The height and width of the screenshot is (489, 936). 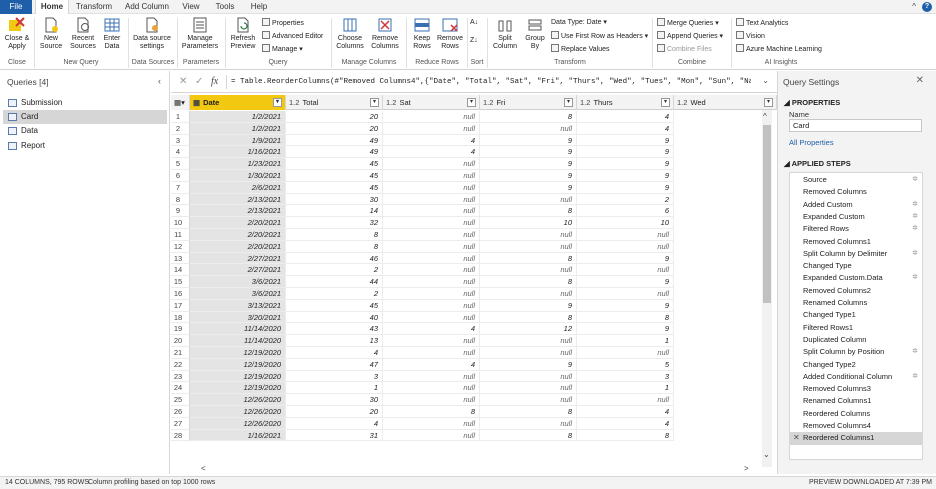 I want to click on text-analytics-button: Text Analytics, so click(x=762, y=23).